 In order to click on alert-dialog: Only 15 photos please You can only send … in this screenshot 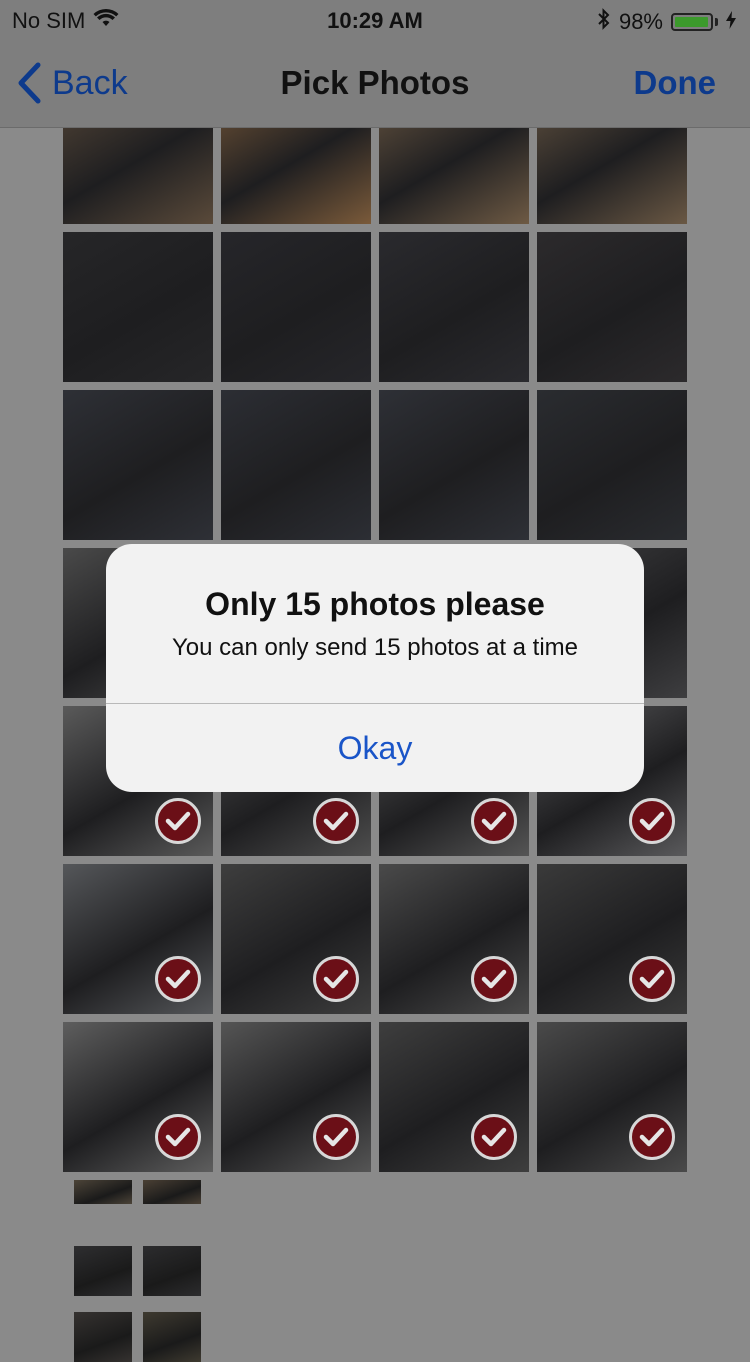, I will do `click(375, 668)`.